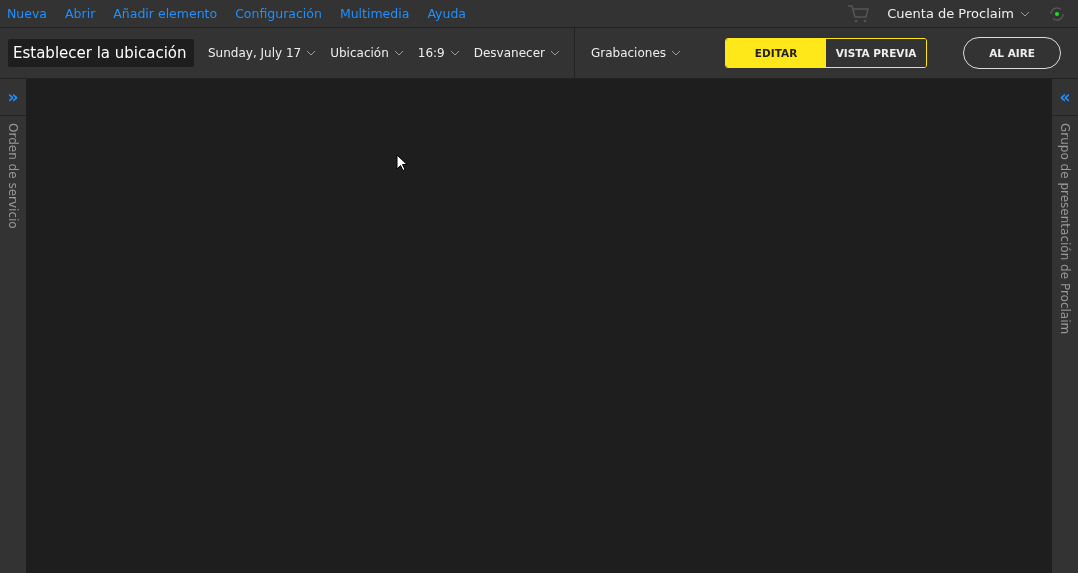  Describe the element at coordinates (278, 13) in the screenshot. I see `menu-item: Configuración` at that location.